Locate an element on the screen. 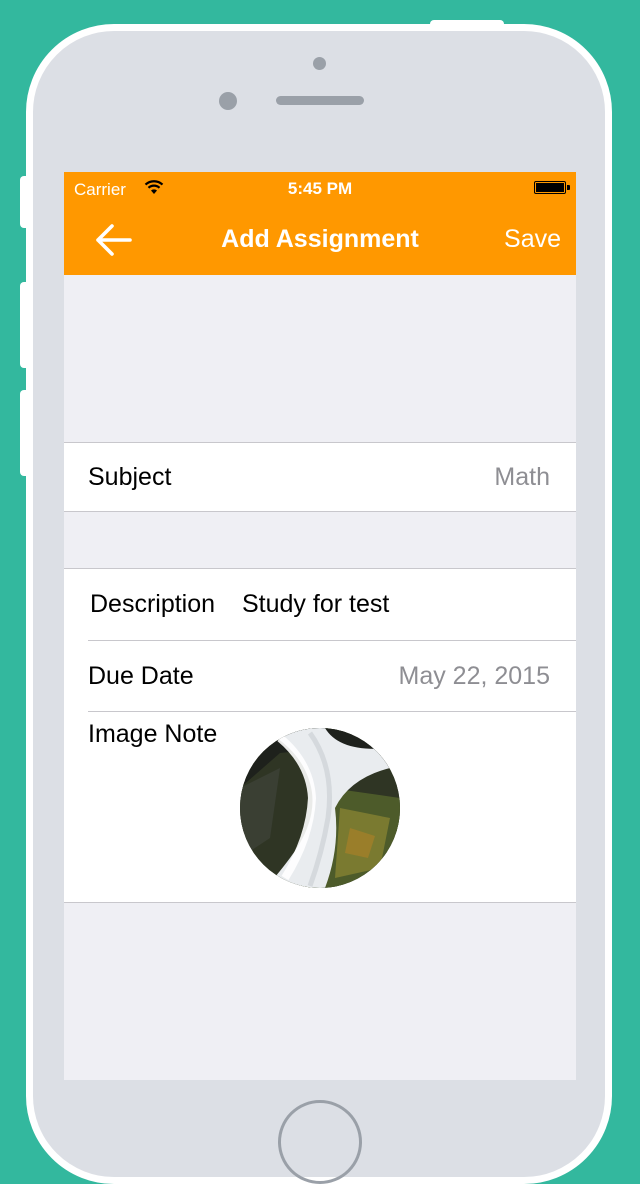 This screenshot has height=1184, width=640. home-button is located at coordinates (320, 1142).